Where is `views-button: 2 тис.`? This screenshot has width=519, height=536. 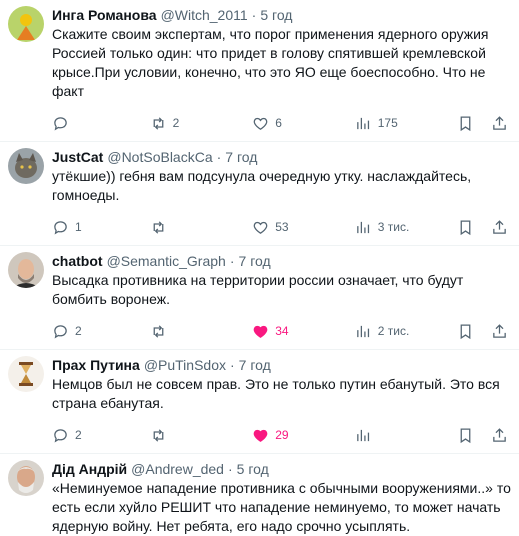
views-button: 2 тис. is located at coordinates (406, 331).